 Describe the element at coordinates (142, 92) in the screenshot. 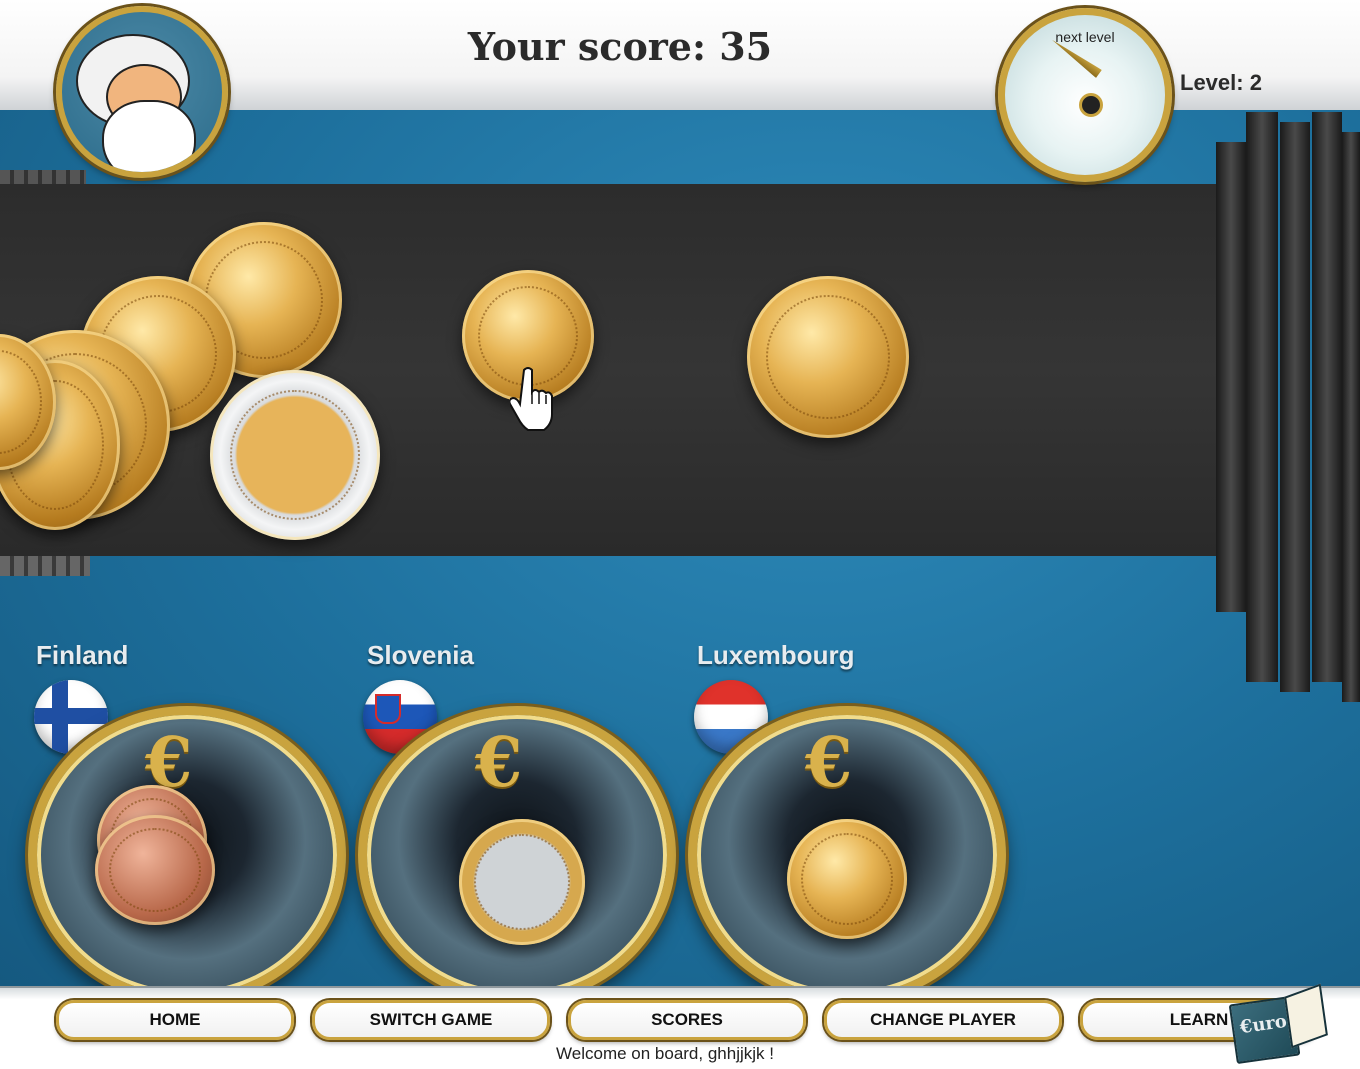

I see `professor-avatar` at that location.